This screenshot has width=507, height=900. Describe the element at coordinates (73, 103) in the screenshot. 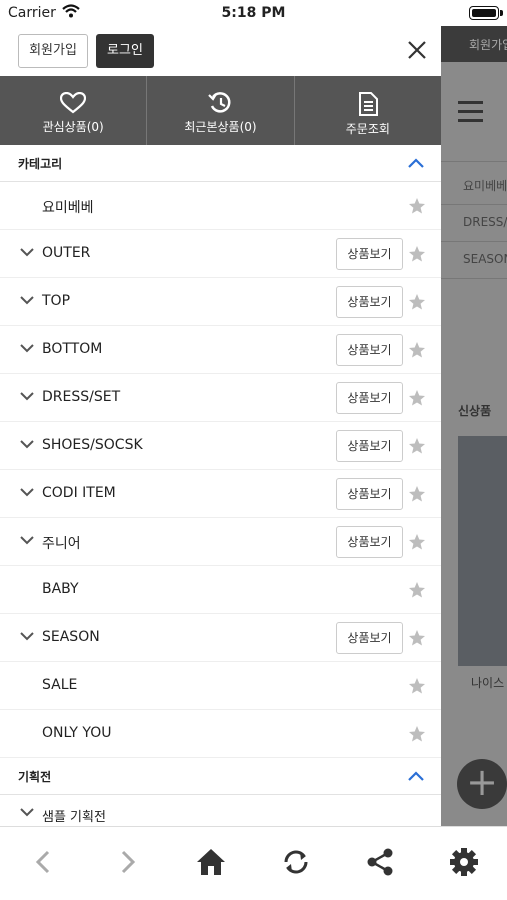

I see `heart-icon` at that location.